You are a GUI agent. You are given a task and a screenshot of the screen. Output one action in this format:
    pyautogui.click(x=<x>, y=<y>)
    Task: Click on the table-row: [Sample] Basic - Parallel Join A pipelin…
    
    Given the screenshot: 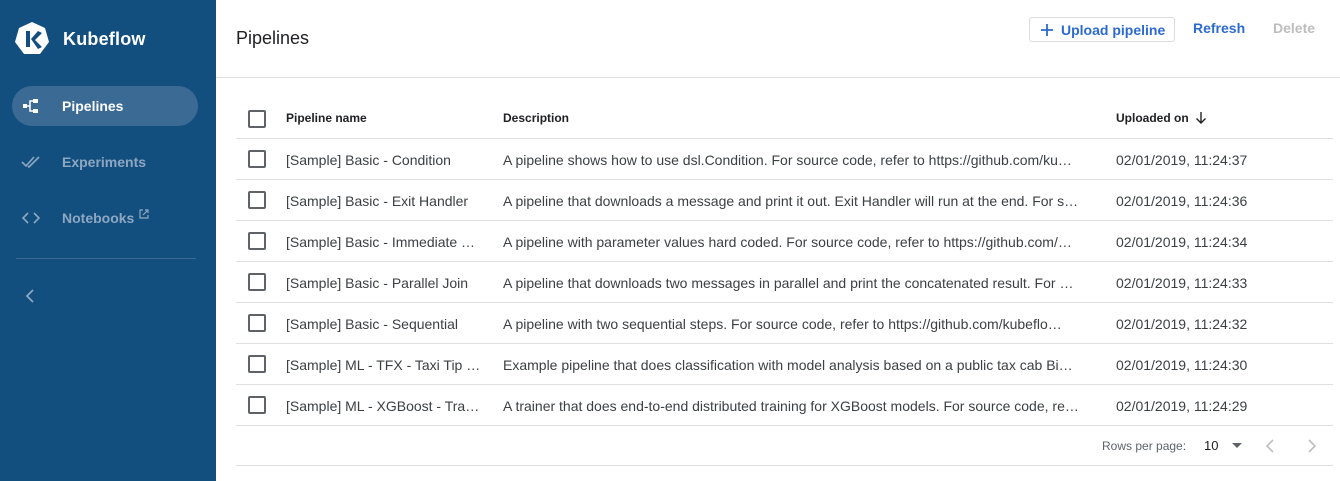 What is the action you would take?
    pyautogui.click(x=784, y=282)
    